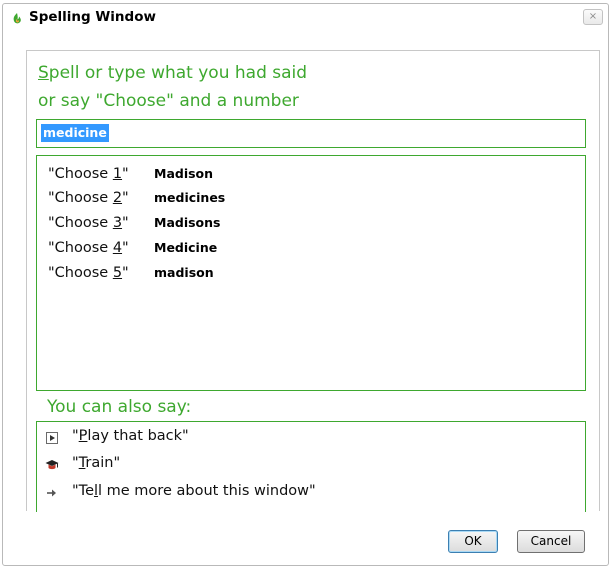  What do you see at coordinates (134, 223) in the screenshot?
I see `choice-item-3: "Choose 3" Madisons` at bounding box center [134, 223].